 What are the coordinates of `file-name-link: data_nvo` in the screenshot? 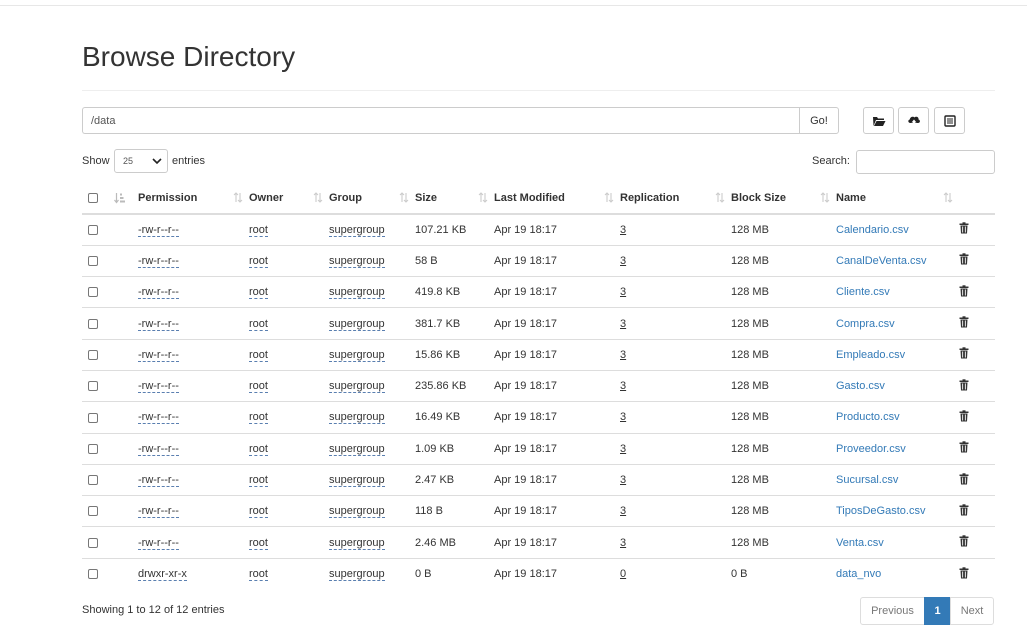 It's located at (858, 574).